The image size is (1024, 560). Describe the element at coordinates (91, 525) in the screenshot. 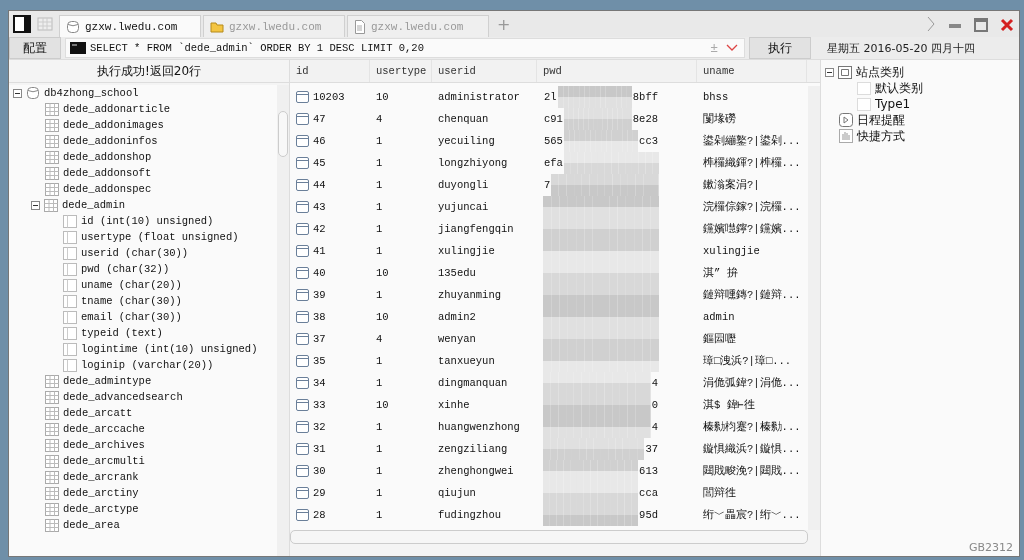

I see `tree-item: dede_area` at that location.